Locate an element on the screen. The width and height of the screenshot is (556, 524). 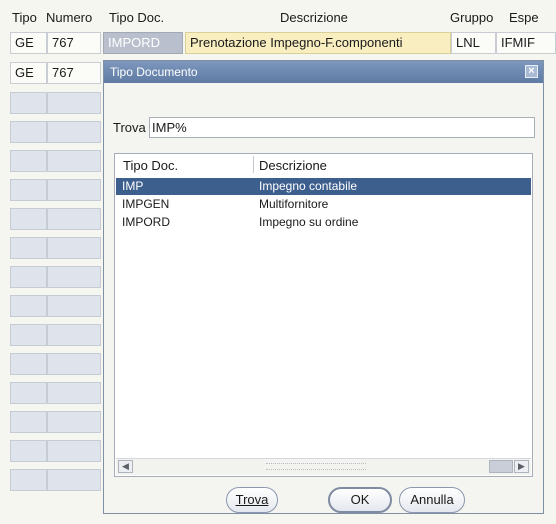
ok-button: OK is located at coordinates (360, 500).